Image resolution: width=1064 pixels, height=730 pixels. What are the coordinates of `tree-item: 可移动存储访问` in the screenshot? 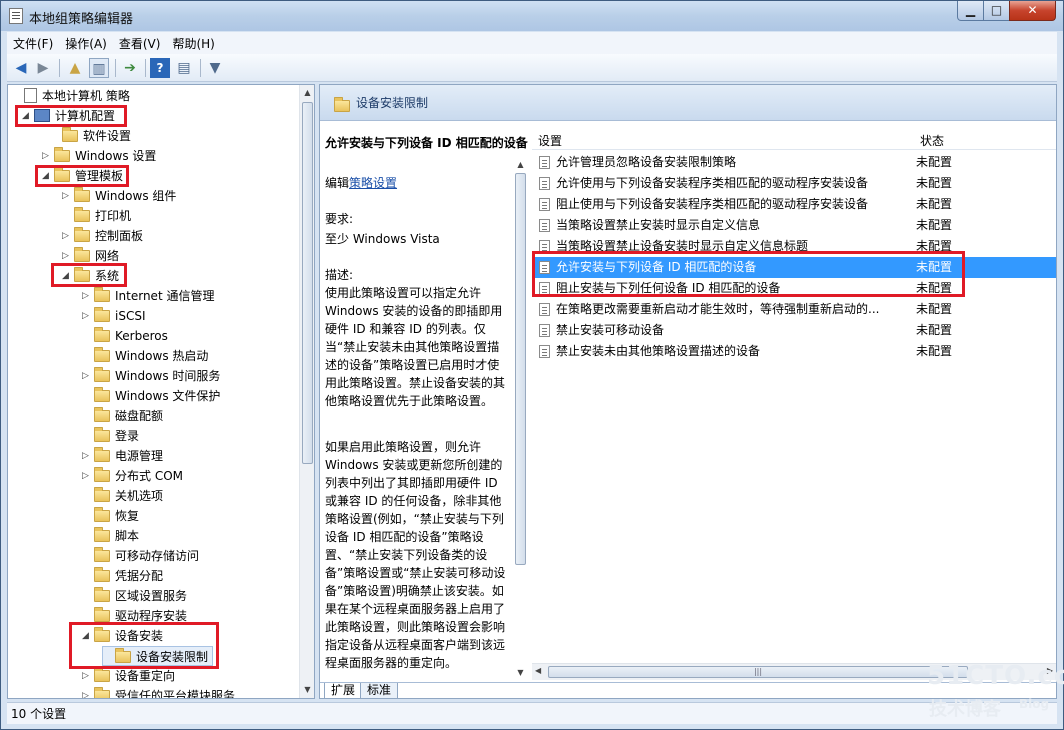 It's located at (140, 556).